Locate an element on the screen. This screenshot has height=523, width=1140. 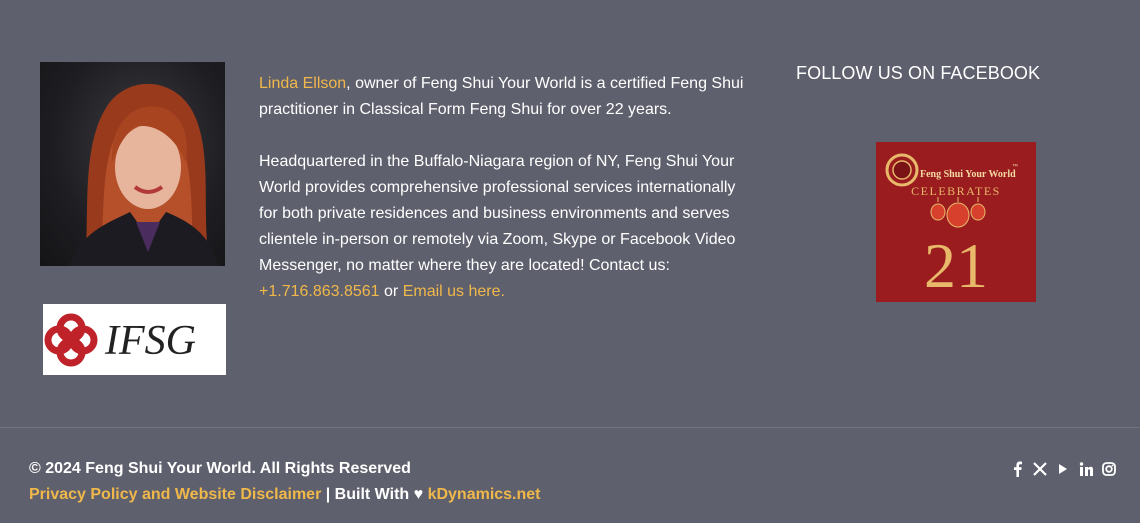
social-icons is located at coordinates (1063, 469).